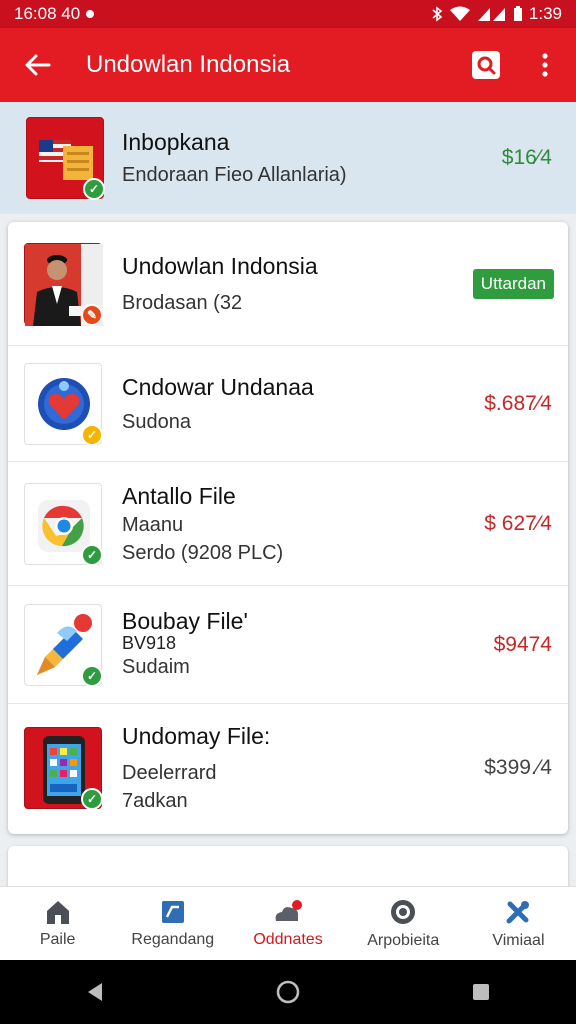 This screenshot has width=576, height=1024. I want to click on featured-subtitle: Endoraan Fieo Allanlaria), so click(234, 175).